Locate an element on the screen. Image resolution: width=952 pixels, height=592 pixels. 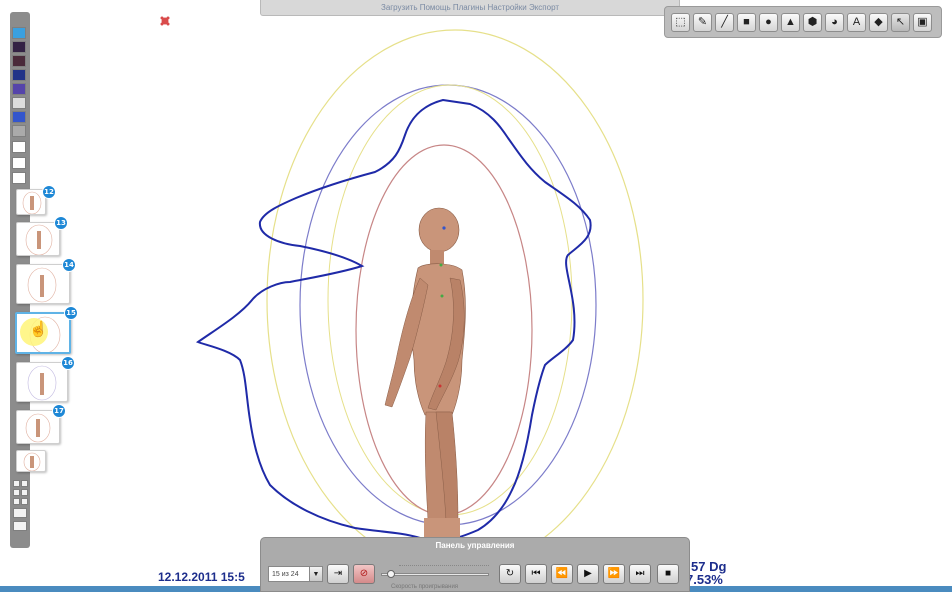
fast-forward-button: ⏩ is located at coordinates (614, 574).